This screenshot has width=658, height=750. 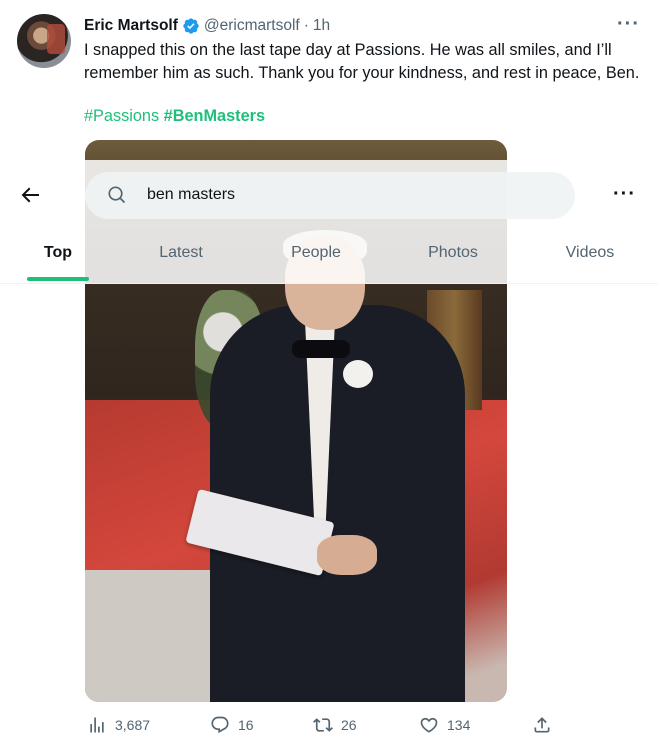 What do you see at coordinates (624, 194) in the screenshot?
I see `search-more-button: ···` at bounding box center [624, 194].